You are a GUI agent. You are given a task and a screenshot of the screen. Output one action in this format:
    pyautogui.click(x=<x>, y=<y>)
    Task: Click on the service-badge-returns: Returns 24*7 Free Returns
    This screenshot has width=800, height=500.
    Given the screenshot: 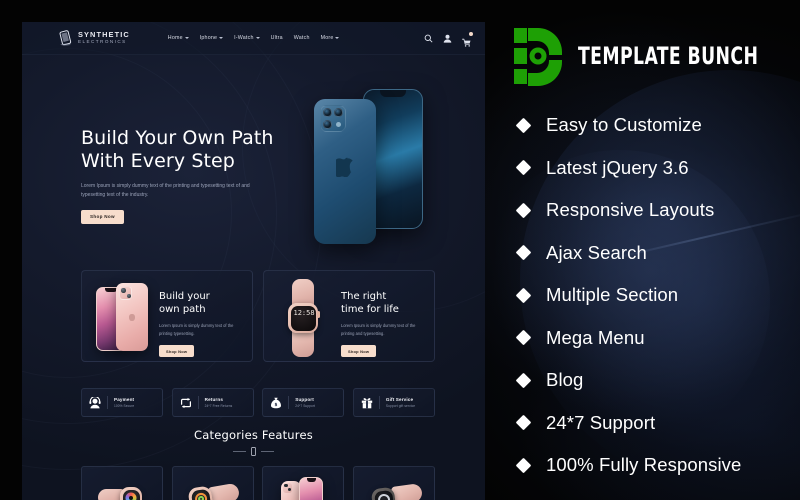 What is the action you would take?
    pyautogui.click(x=212, y=402)
    